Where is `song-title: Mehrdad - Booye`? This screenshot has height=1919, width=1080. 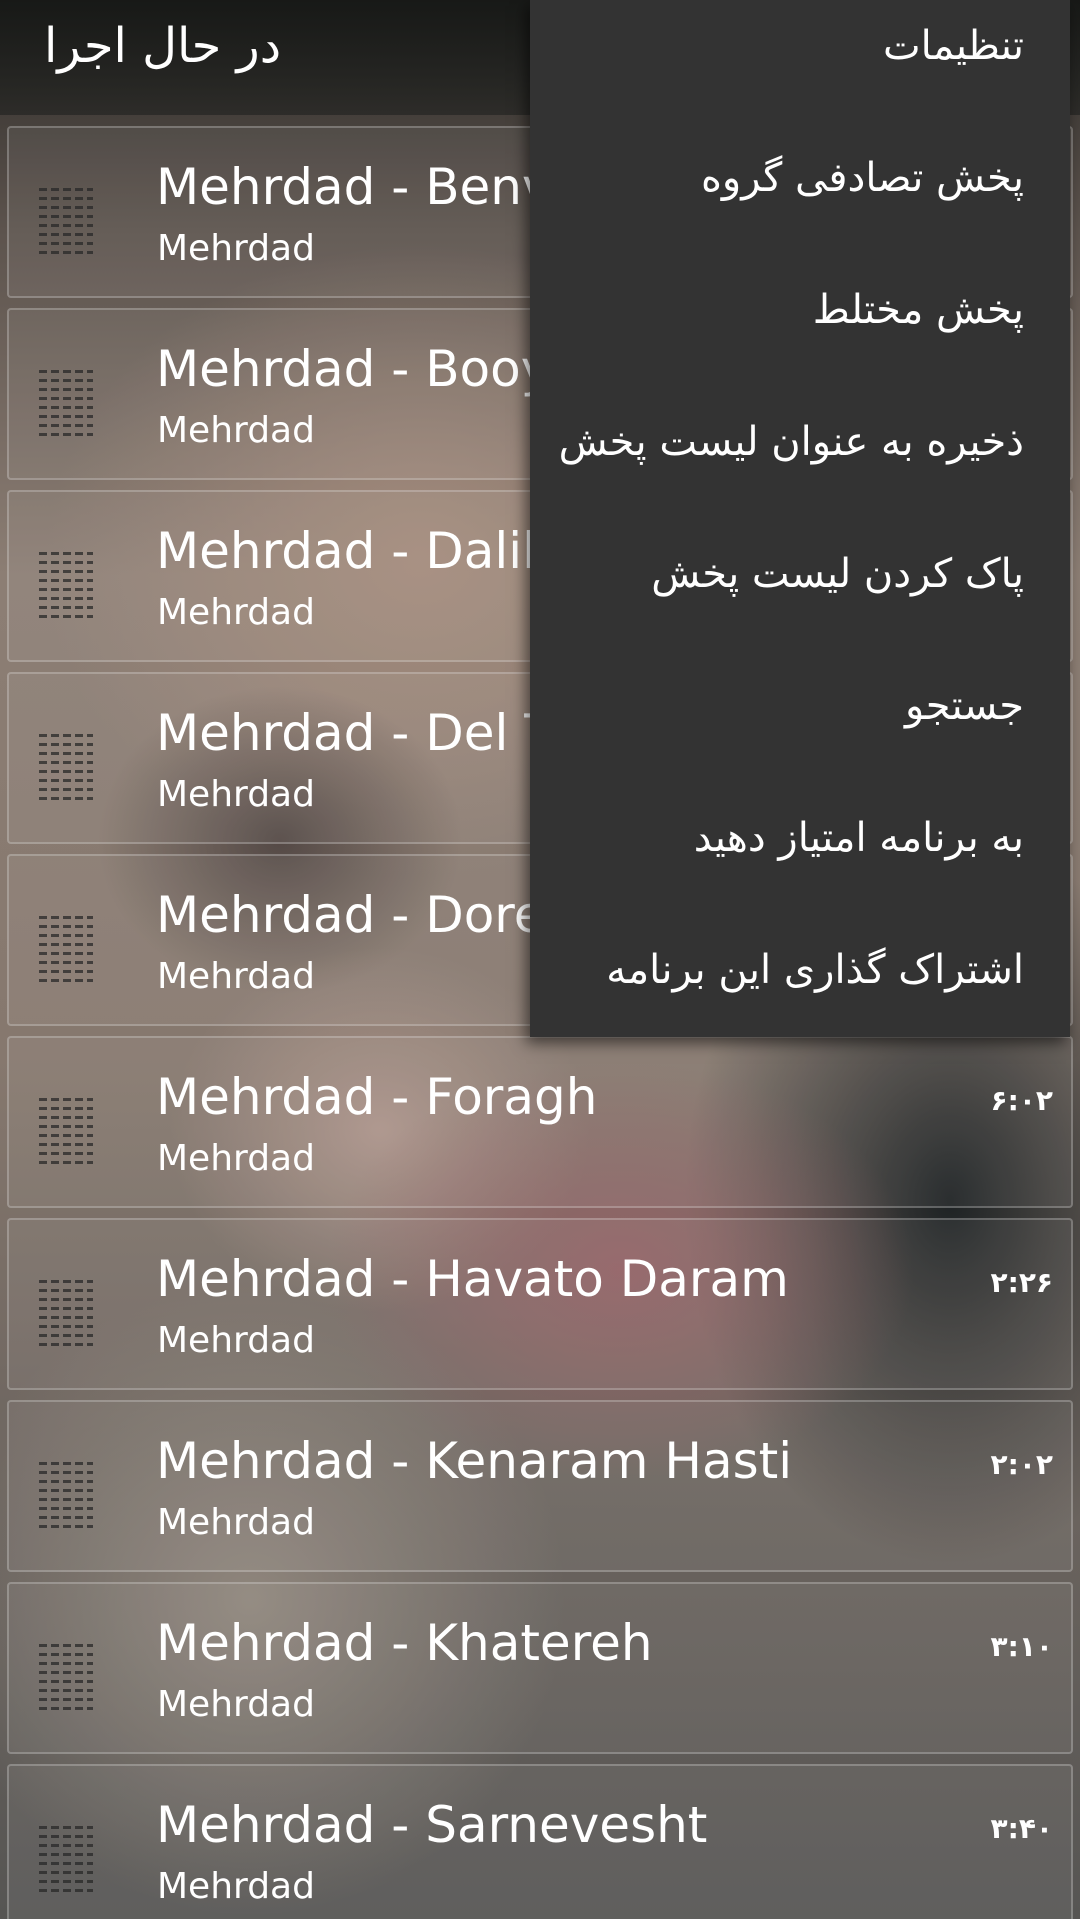
song-title: Mehrdad - Booye is located at coordinates (369, 369).